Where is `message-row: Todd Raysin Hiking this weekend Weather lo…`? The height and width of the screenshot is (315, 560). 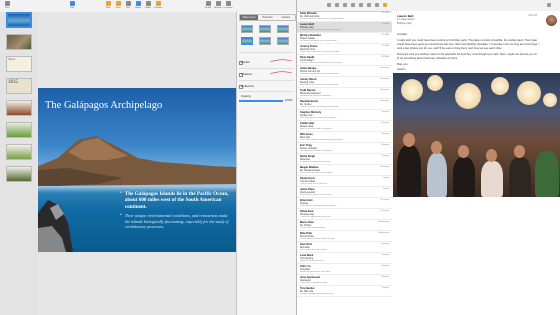 message-row: Todd Raysin Hiking this weekend Weather lo… is located at coordinates (344, 93).